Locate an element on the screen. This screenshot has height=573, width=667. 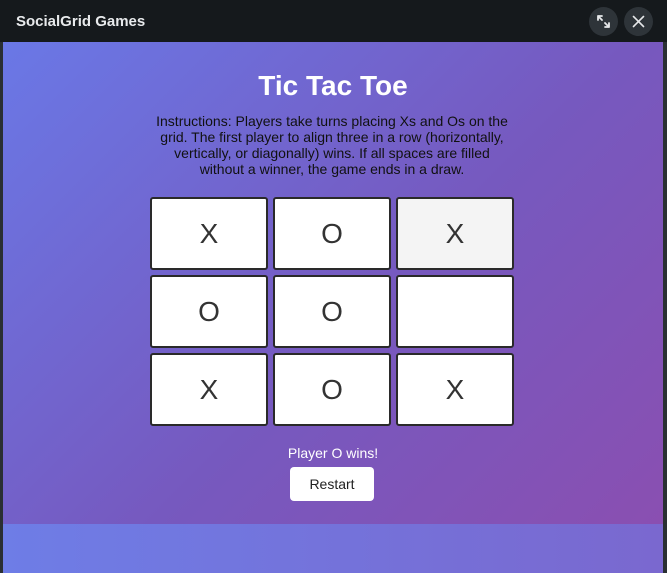
game-footer is located at coordinates (333, 548).